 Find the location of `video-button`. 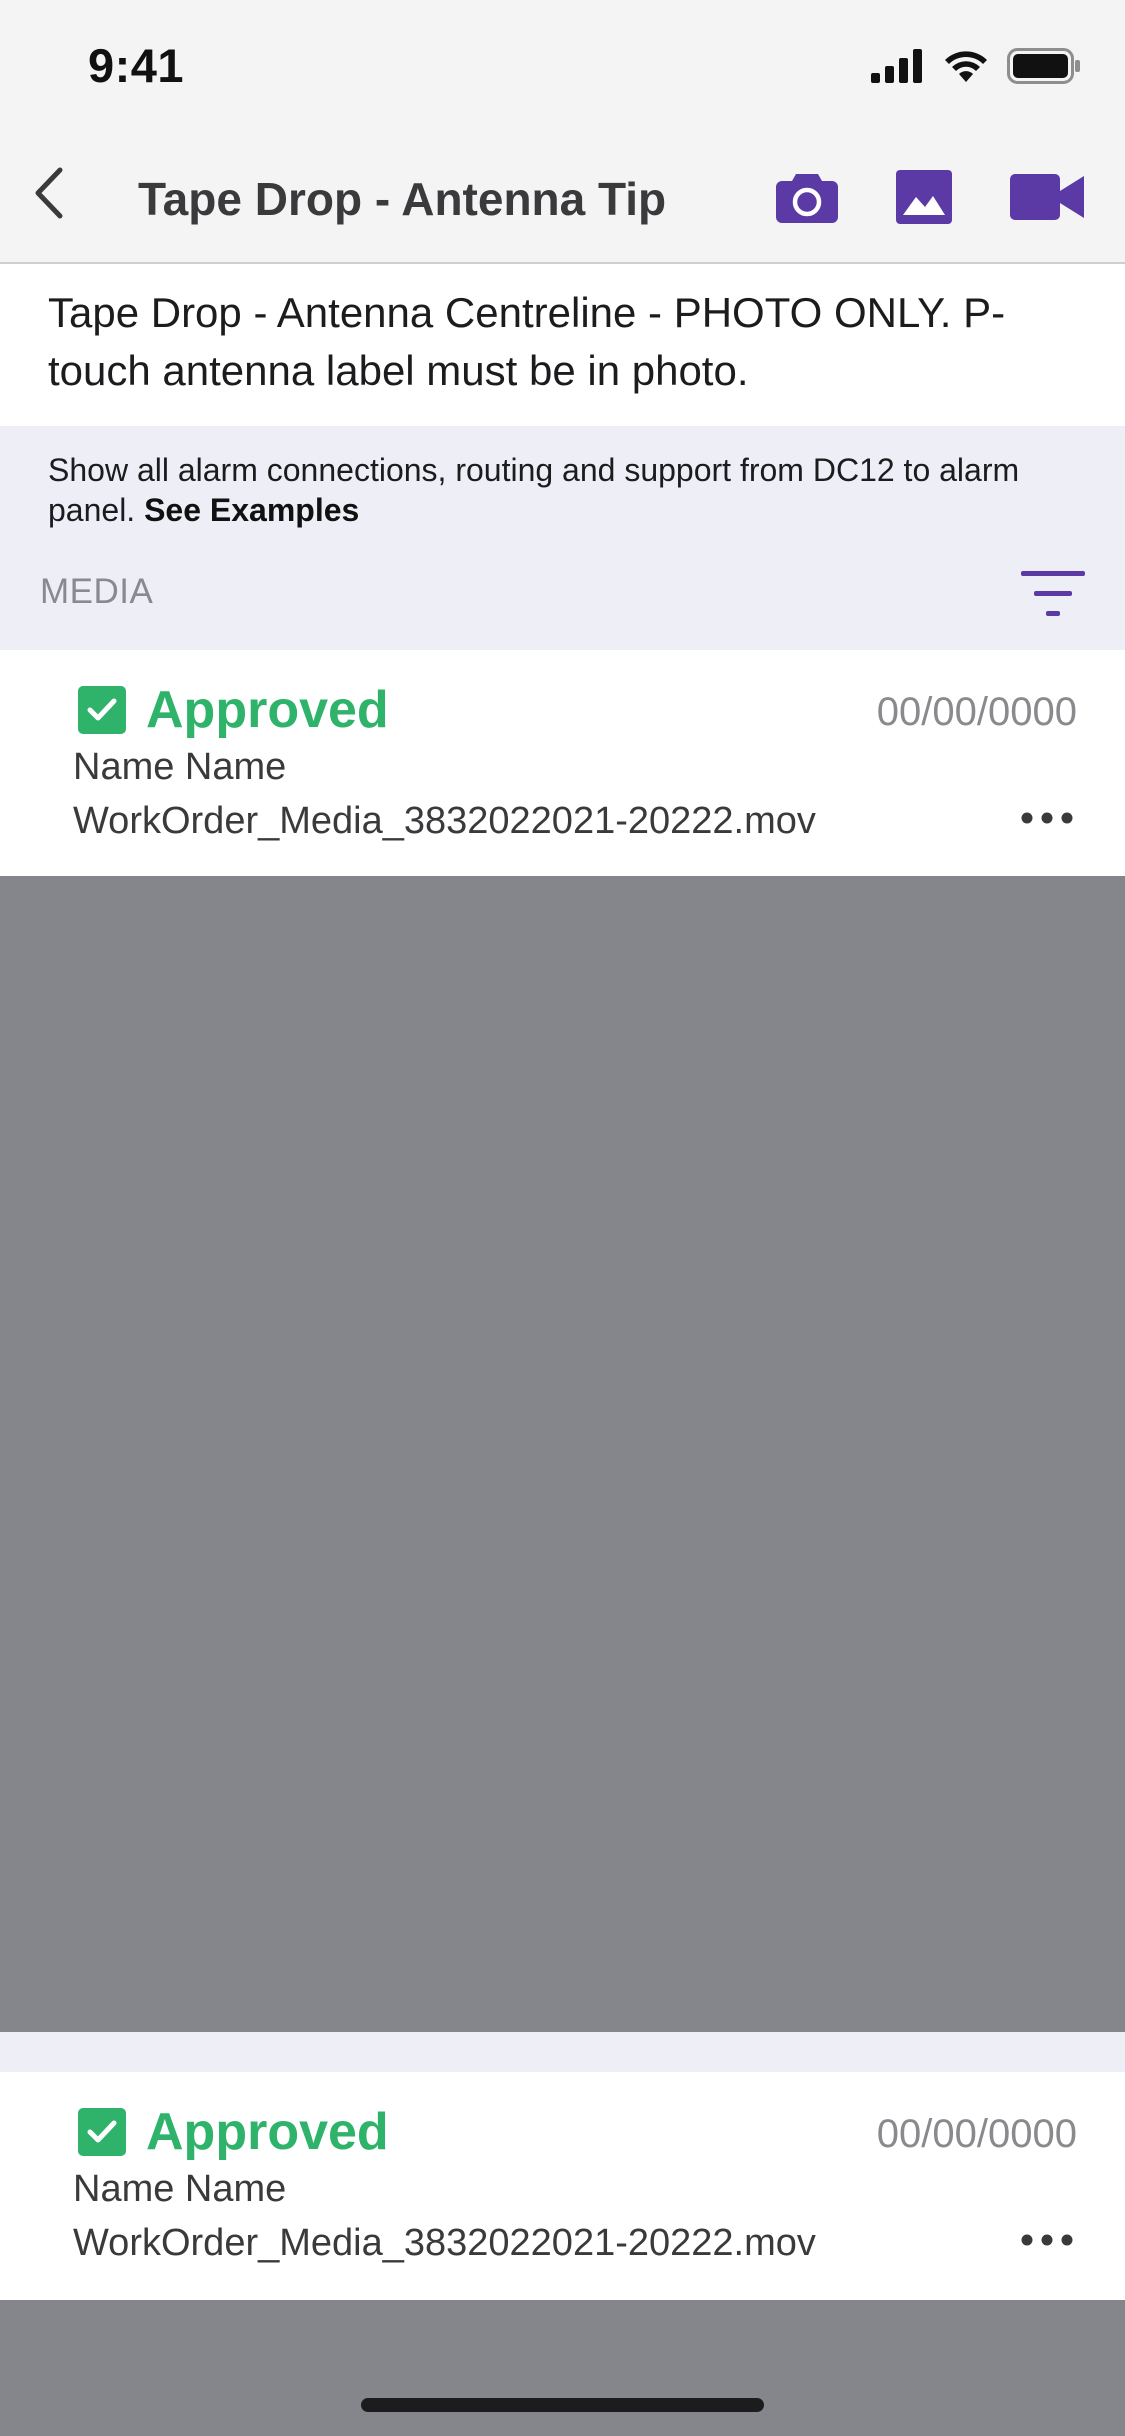

video-button is located at coordinates (1047, 199).